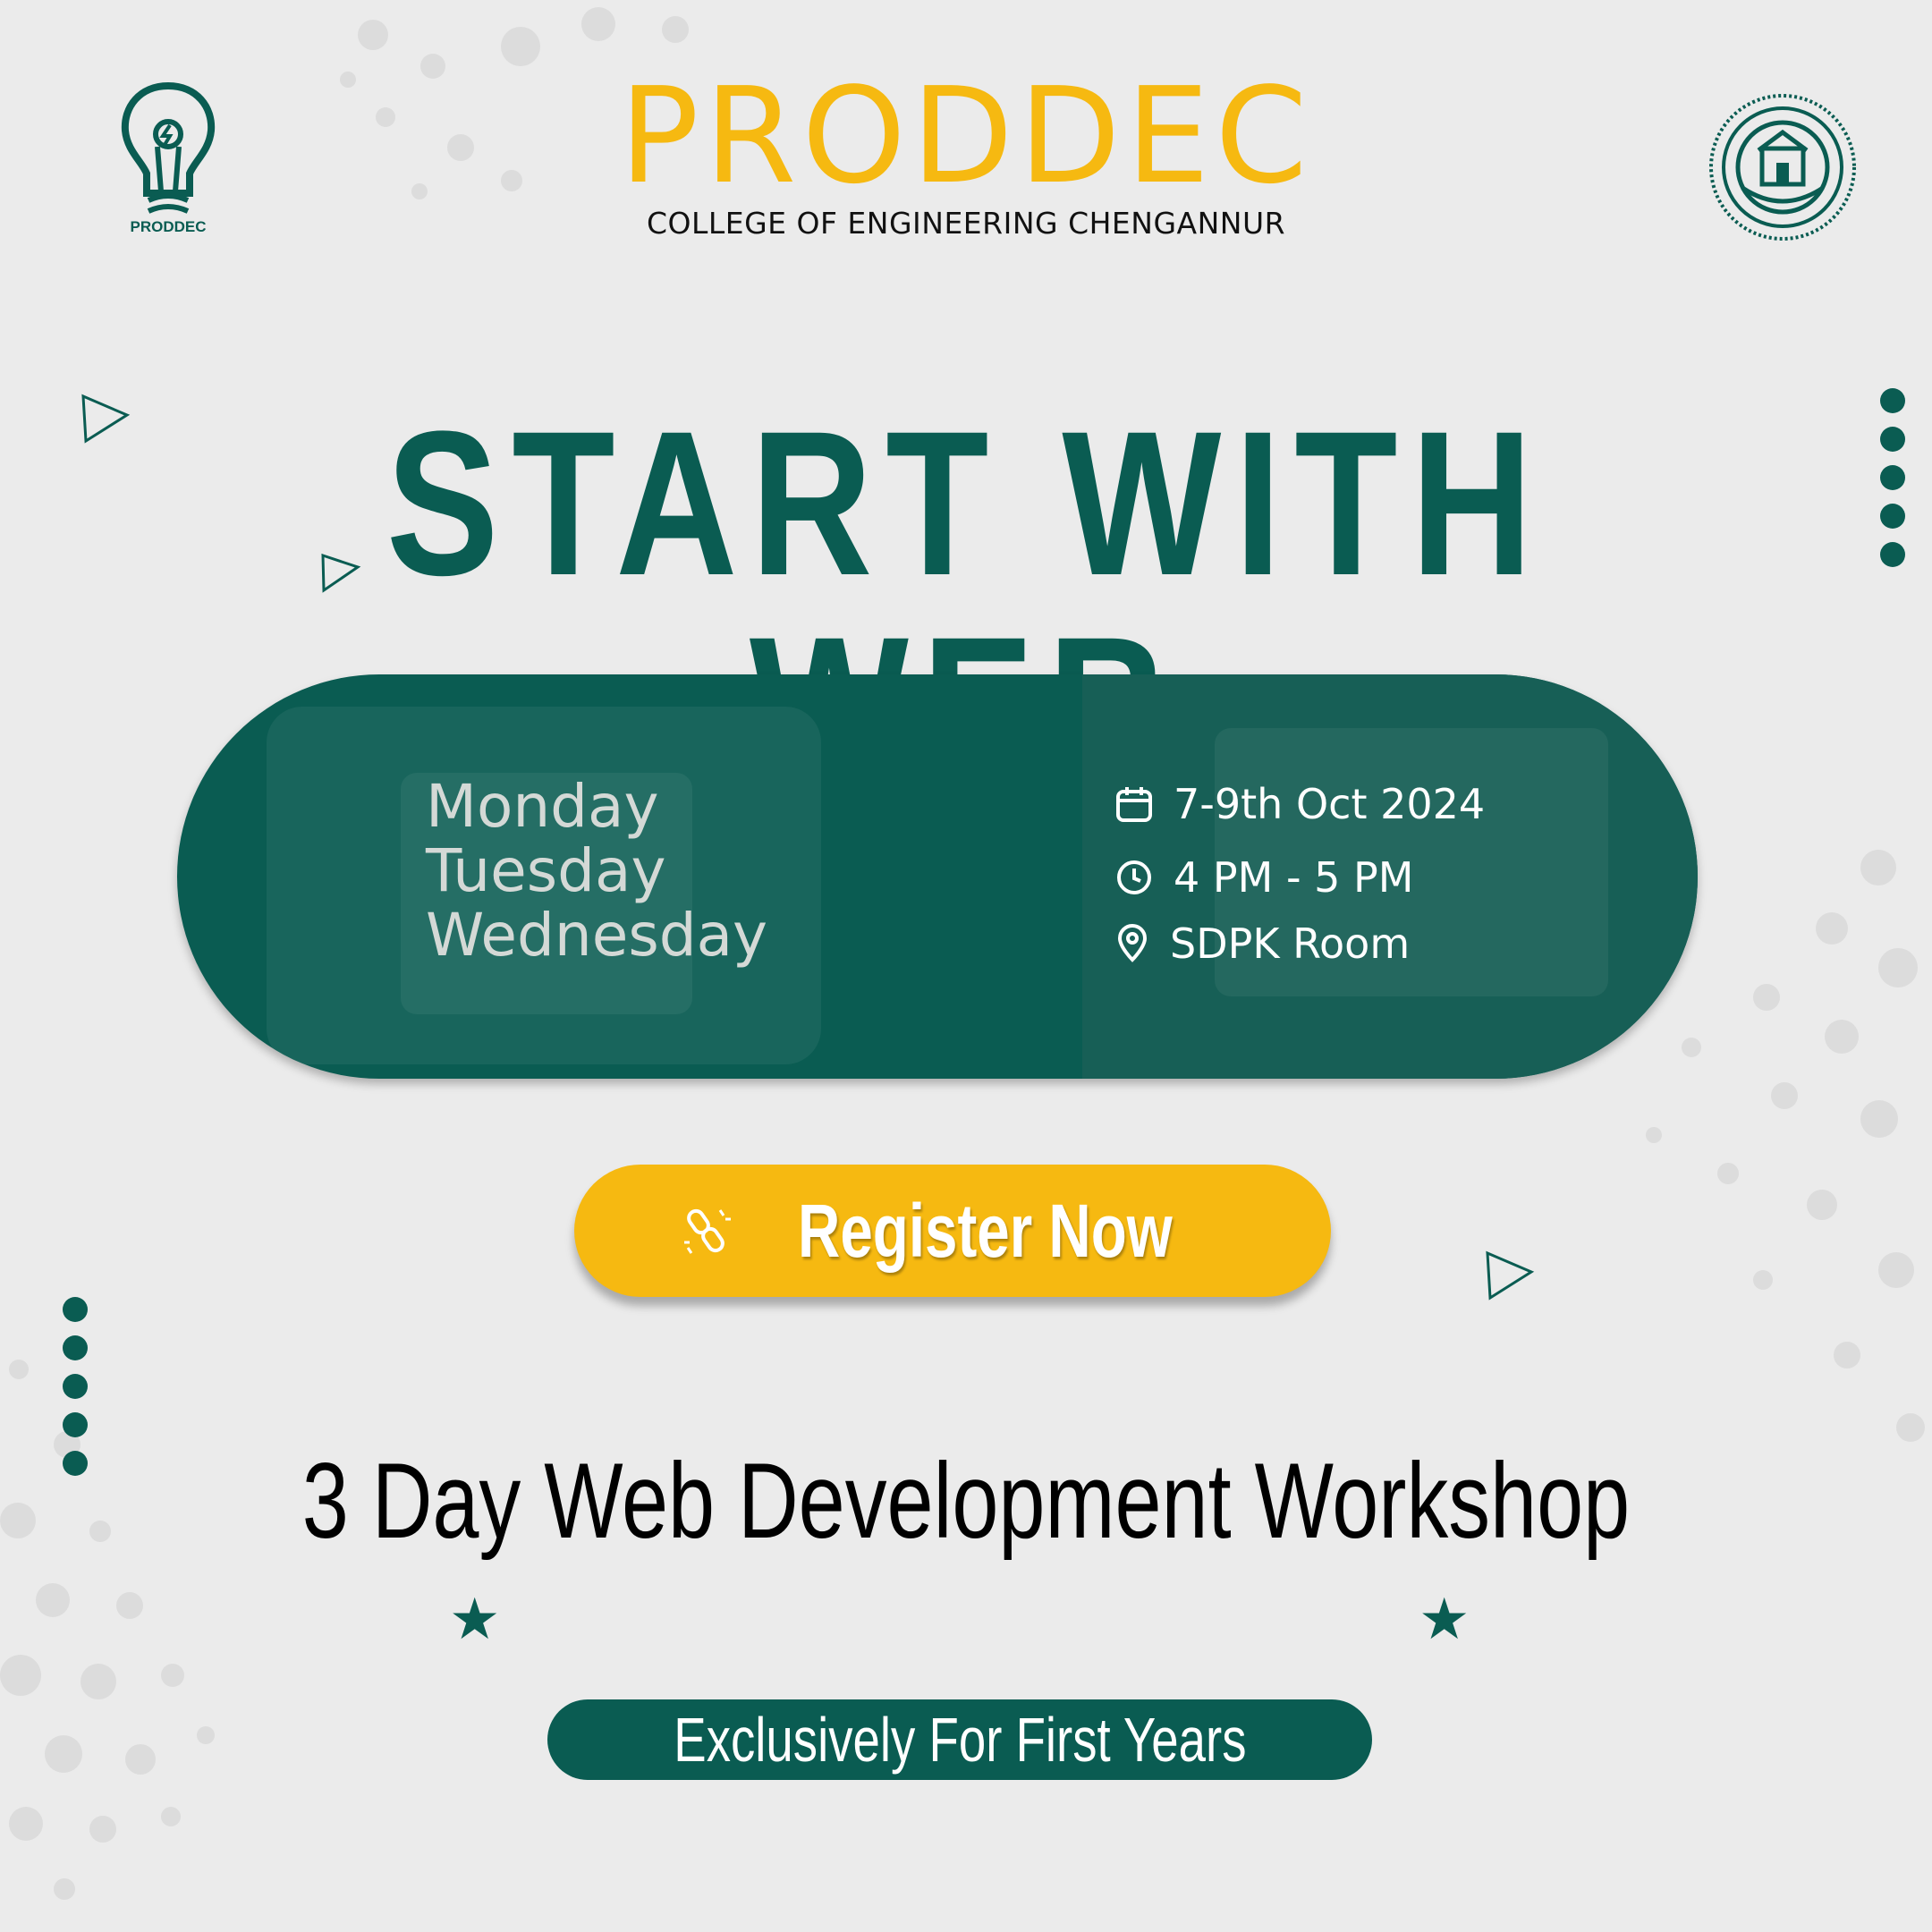  Describe the element at coordinates (985, 1230) in the screenshot. I see `register-label: Register Now` at that location.